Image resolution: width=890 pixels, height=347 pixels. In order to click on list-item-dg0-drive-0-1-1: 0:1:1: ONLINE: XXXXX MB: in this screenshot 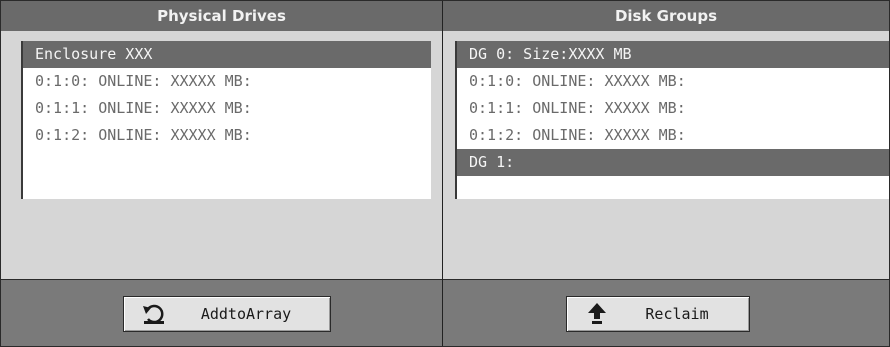, I will do `click(673, 108)`.